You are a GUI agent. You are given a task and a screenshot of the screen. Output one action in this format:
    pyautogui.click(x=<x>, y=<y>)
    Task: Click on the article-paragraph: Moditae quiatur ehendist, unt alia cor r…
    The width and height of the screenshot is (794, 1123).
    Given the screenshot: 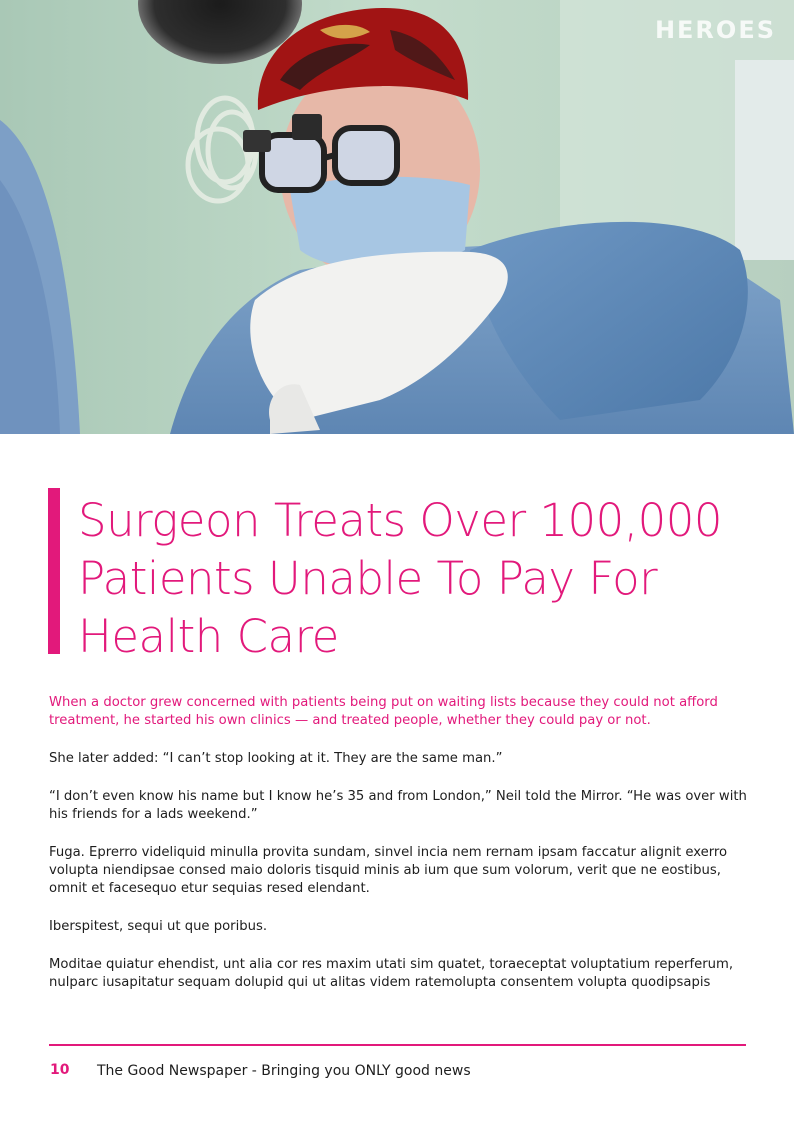 What is the action you would take?
    pyautogui.click(x=391, y=973)
    